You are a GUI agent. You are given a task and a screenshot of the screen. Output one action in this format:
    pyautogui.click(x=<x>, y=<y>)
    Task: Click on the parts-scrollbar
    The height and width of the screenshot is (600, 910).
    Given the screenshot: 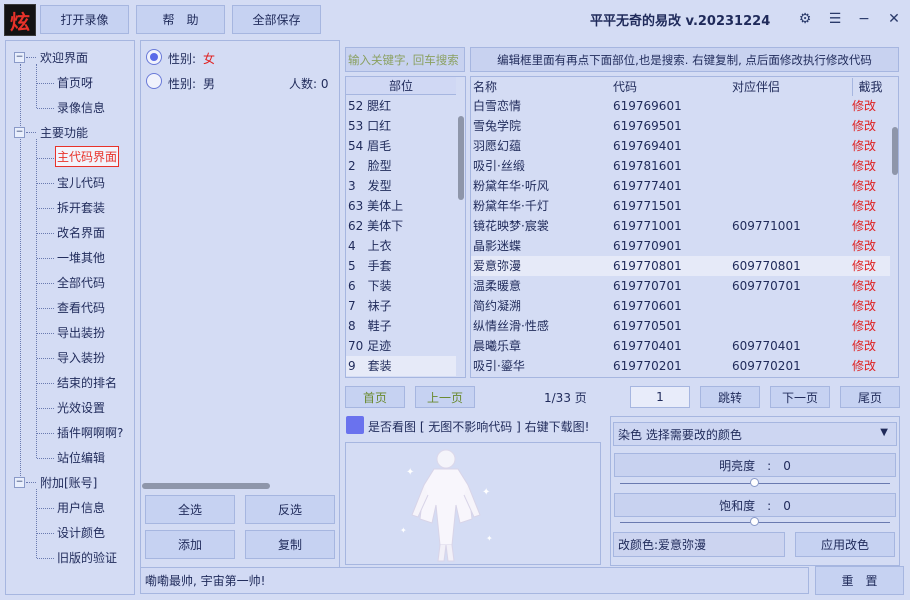 What is the action you would take?
    pyautogui.click(x=461, y=158)
    